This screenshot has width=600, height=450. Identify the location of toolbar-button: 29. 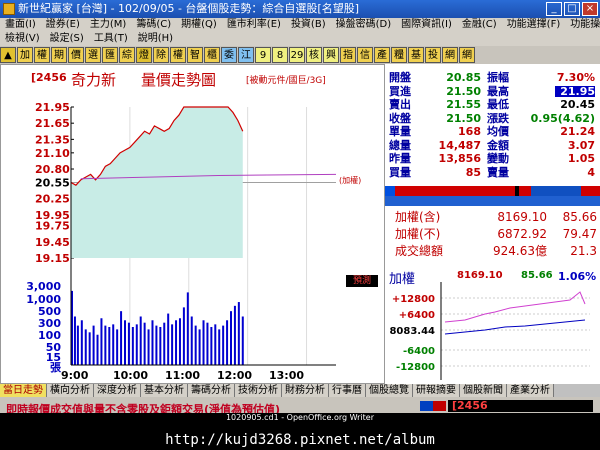
(297, 55).